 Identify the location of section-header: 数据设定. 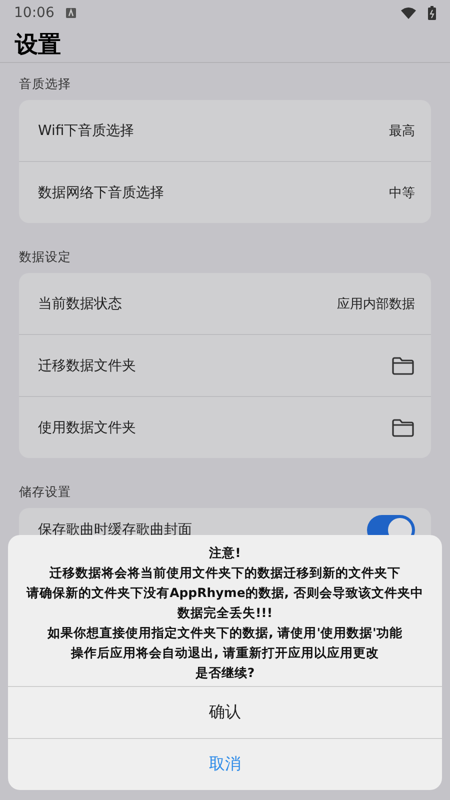
(45, 257).